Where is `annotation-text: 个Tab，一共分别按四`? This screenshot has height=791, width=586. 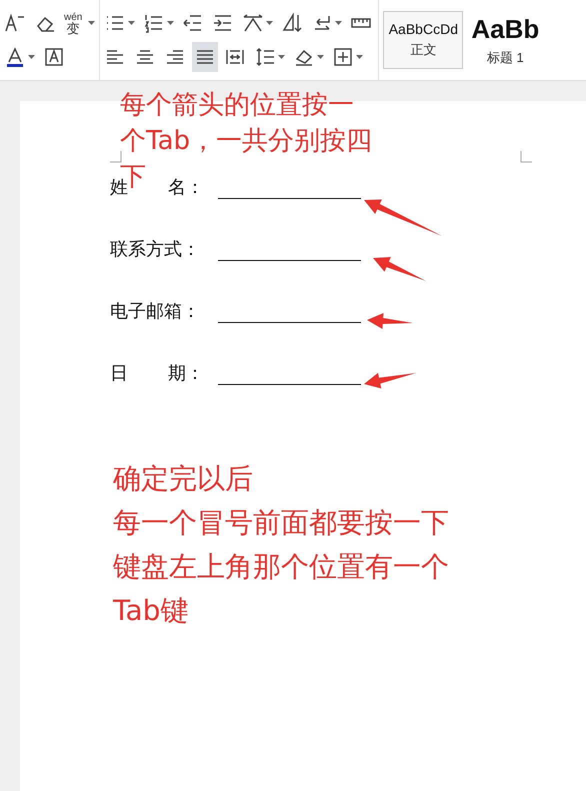
annotation-text: 个Tab，一共分别按四 is located at coordinates (246, 141).